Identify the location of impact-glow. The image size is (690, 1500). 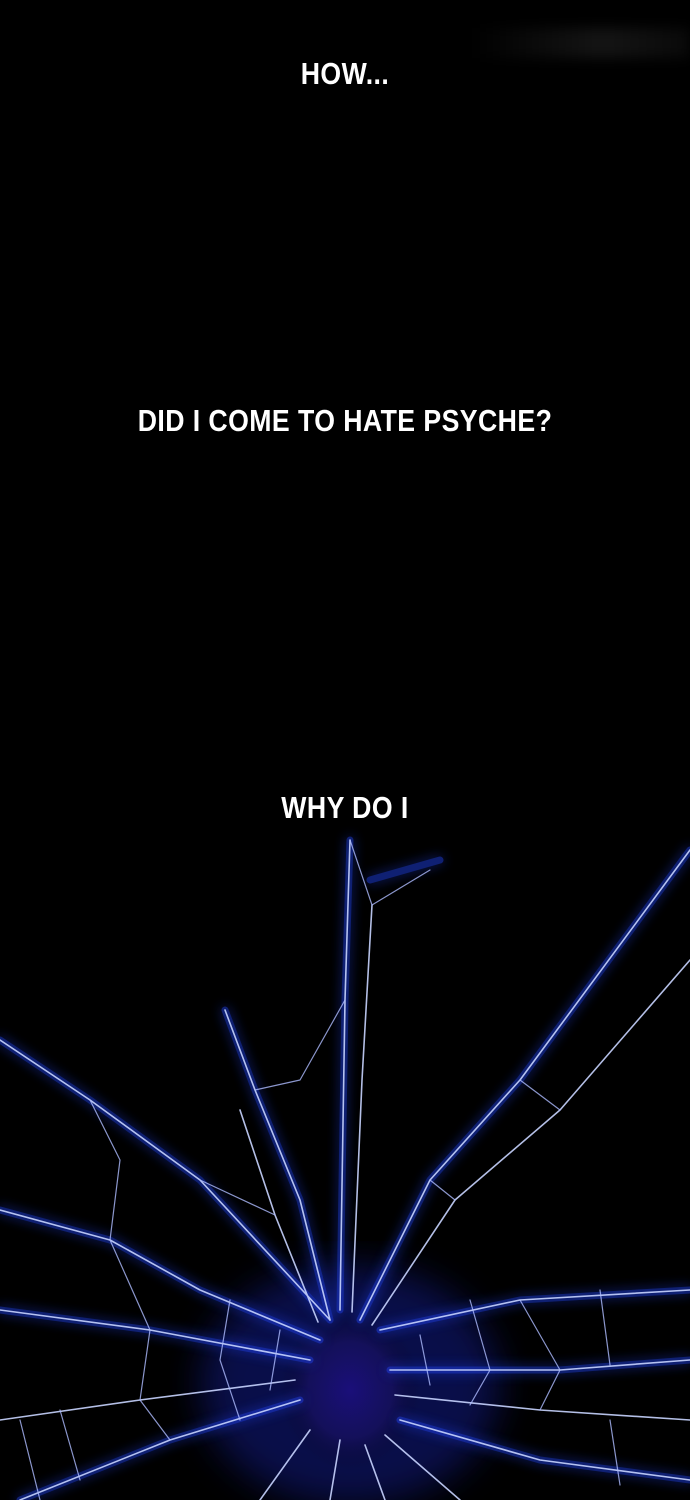
(350, 1382).